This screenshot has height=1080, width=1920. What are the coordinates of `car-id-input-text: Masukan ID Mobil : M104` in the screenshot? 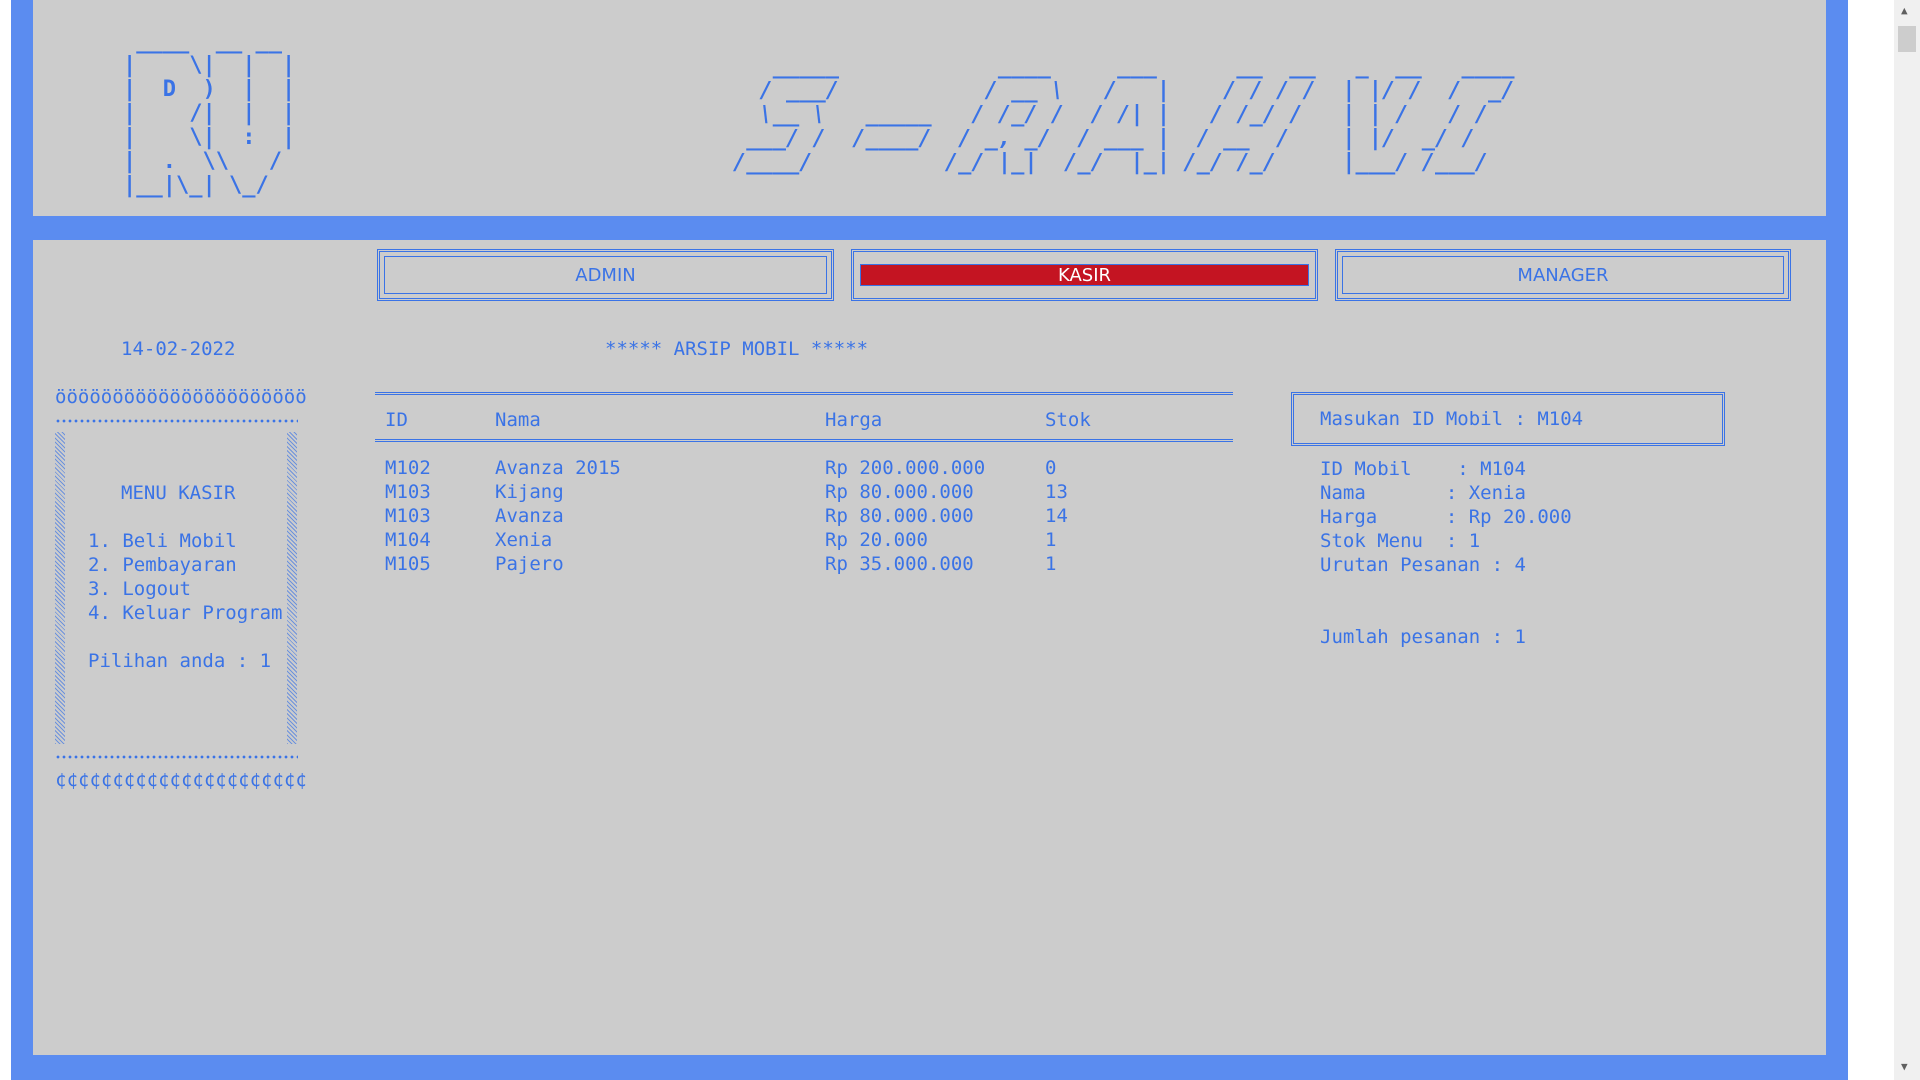 It's located at (1452, 419).